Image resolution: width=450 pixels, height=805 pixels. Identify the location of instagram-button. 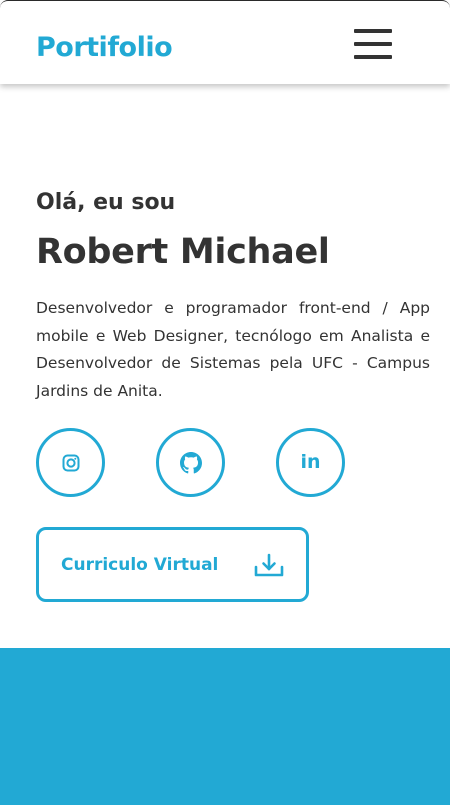
(70, 462).